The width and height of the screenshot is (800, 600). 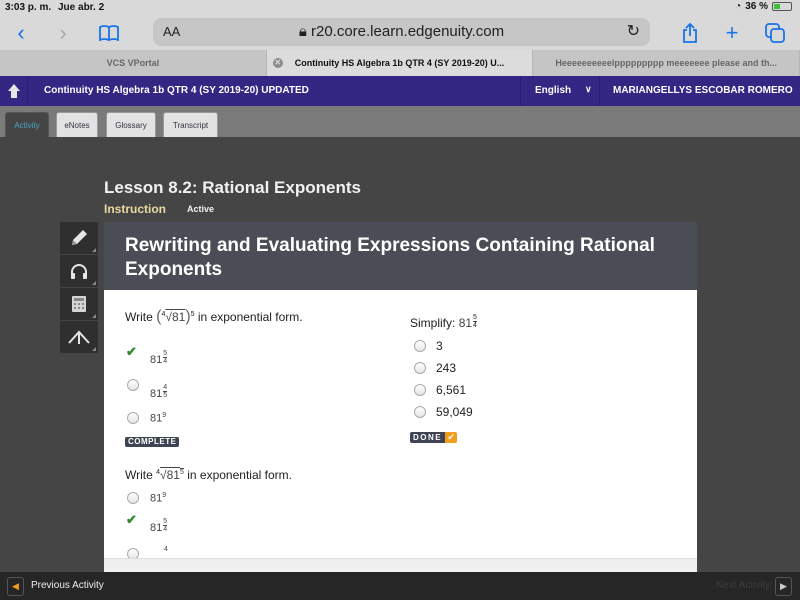 I want to click on question-1-option: 819, so click(x=158, y=418).